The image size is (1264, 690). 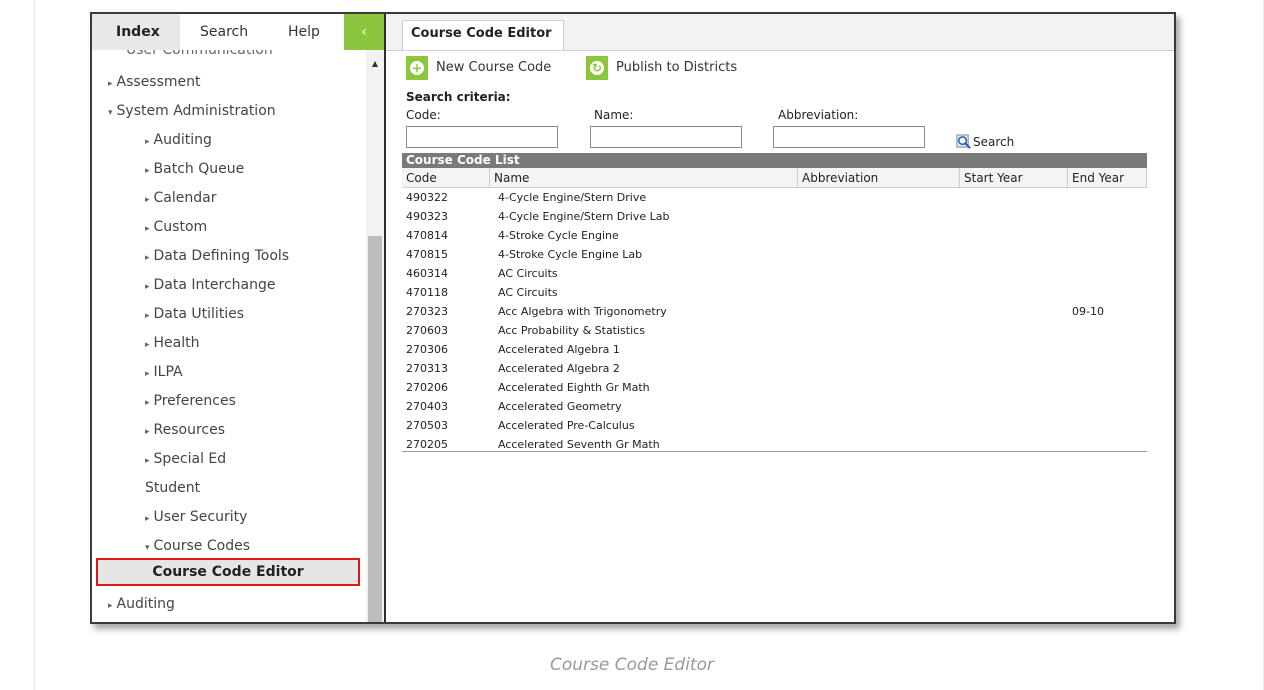 What do you see at coordinates (849, 137) in the screenshot?
I see `abbreviation-input` at bounding box center [849, 137].